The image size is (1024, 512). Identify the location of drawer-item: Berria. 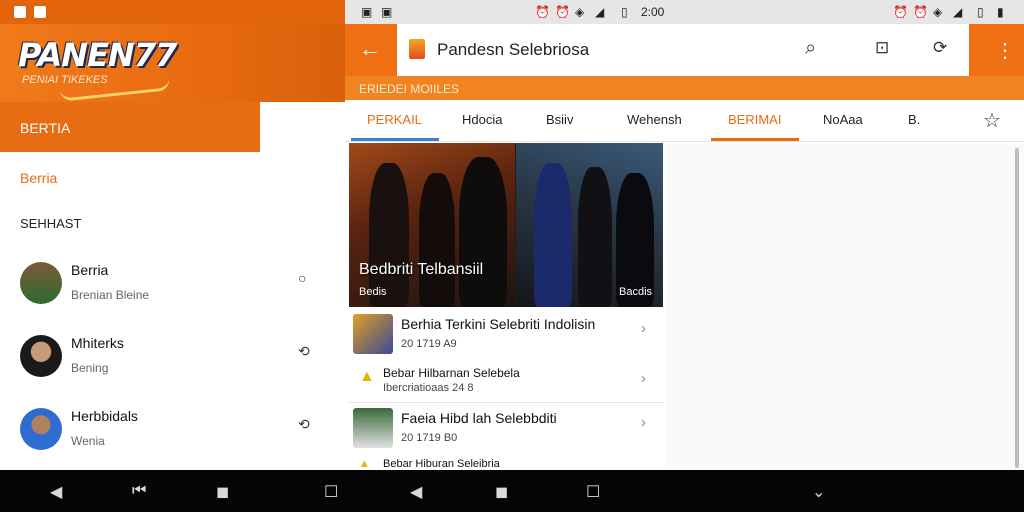
(38, 178).